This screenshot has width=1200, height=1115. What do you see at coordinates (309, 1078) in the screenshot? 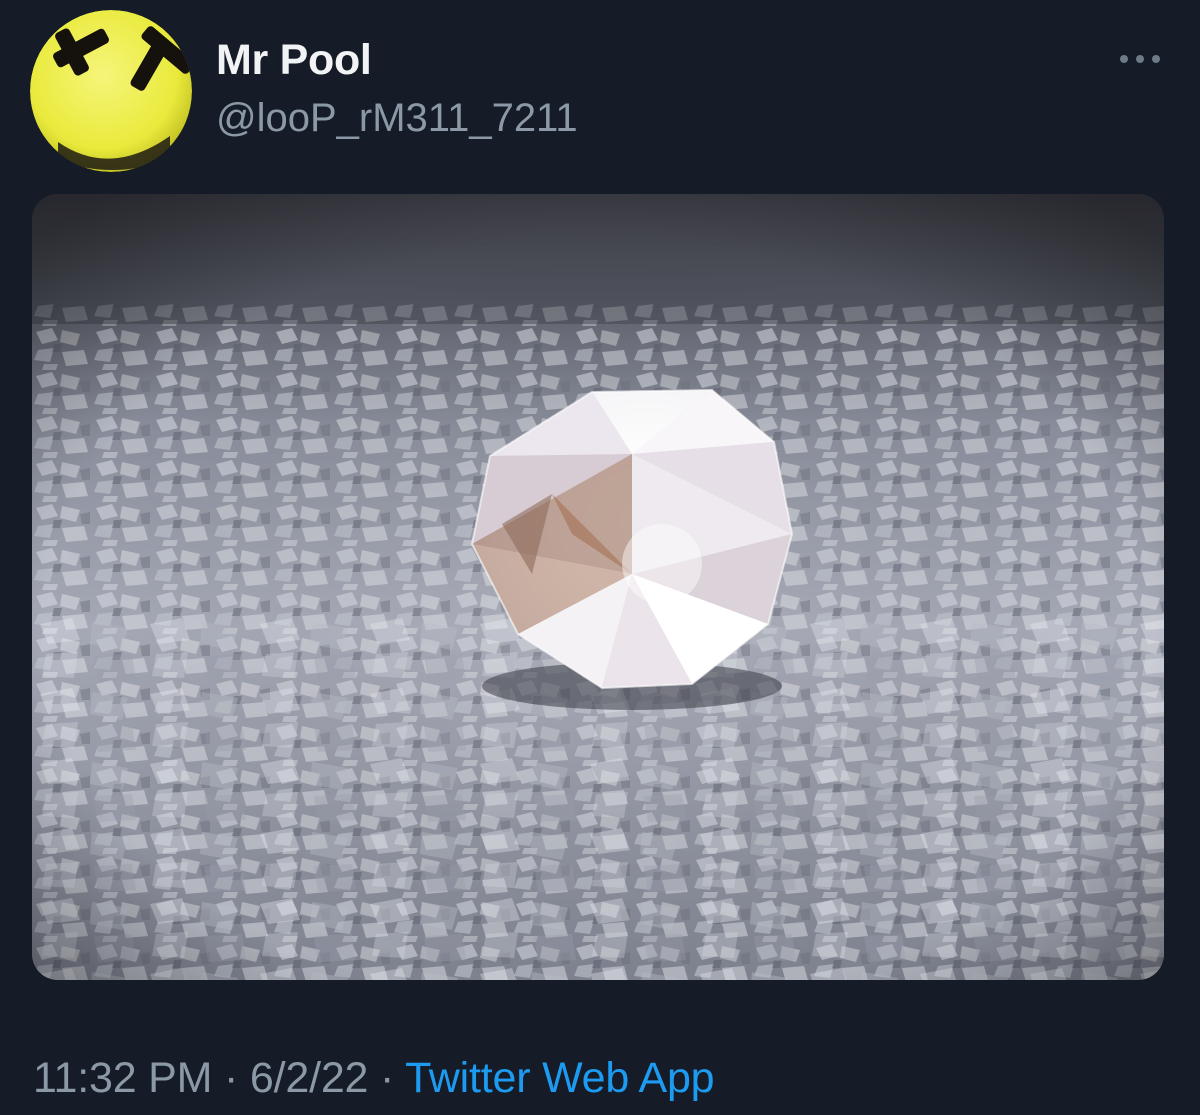
I see `tweet-date: 6/2/22` at bounding box center [309, 1078].